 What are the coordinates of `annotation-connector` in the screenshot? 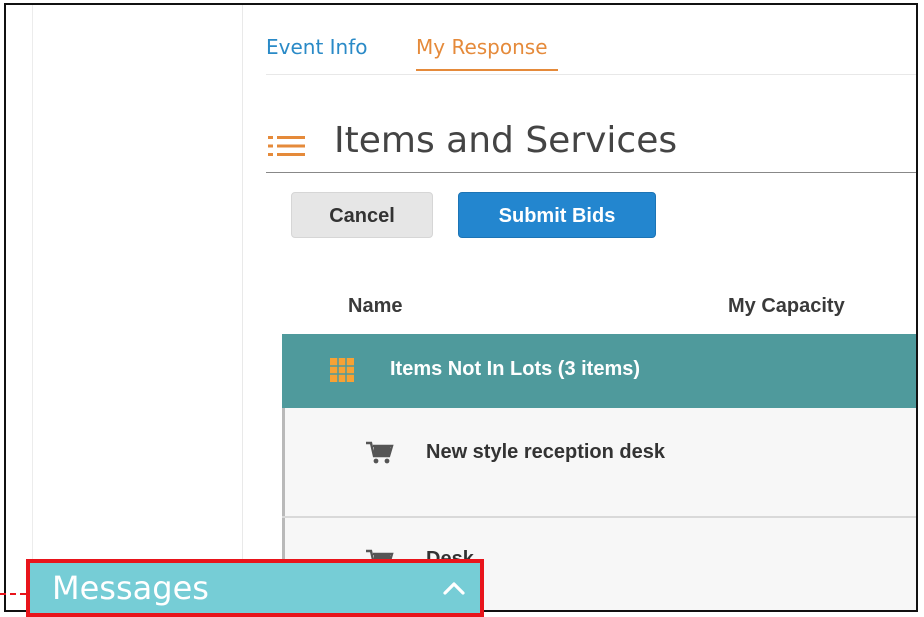 It's located at (13, 594).